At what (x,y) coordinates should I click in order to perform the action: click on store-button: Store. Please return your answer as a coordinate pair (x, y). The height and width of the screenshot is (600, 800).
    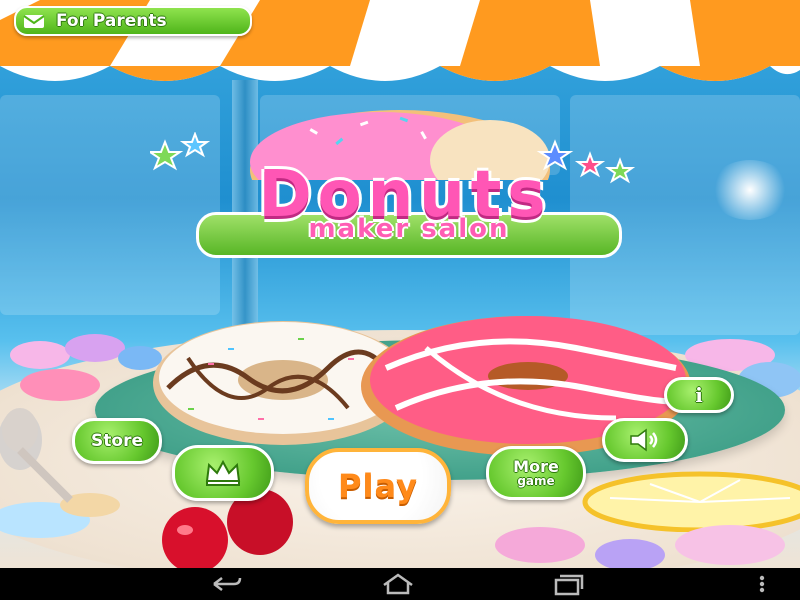
    Looking at the image, I should click on (117, 441).